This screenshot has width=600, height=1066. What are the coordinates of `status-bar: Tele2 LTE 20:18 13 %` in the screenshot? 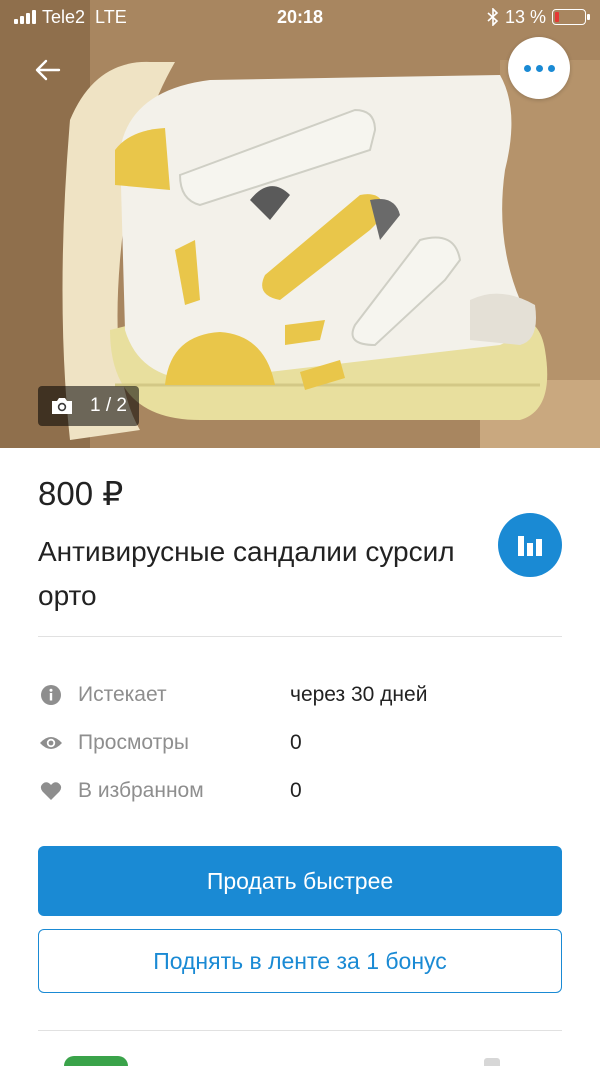 It's located at (300, 17).